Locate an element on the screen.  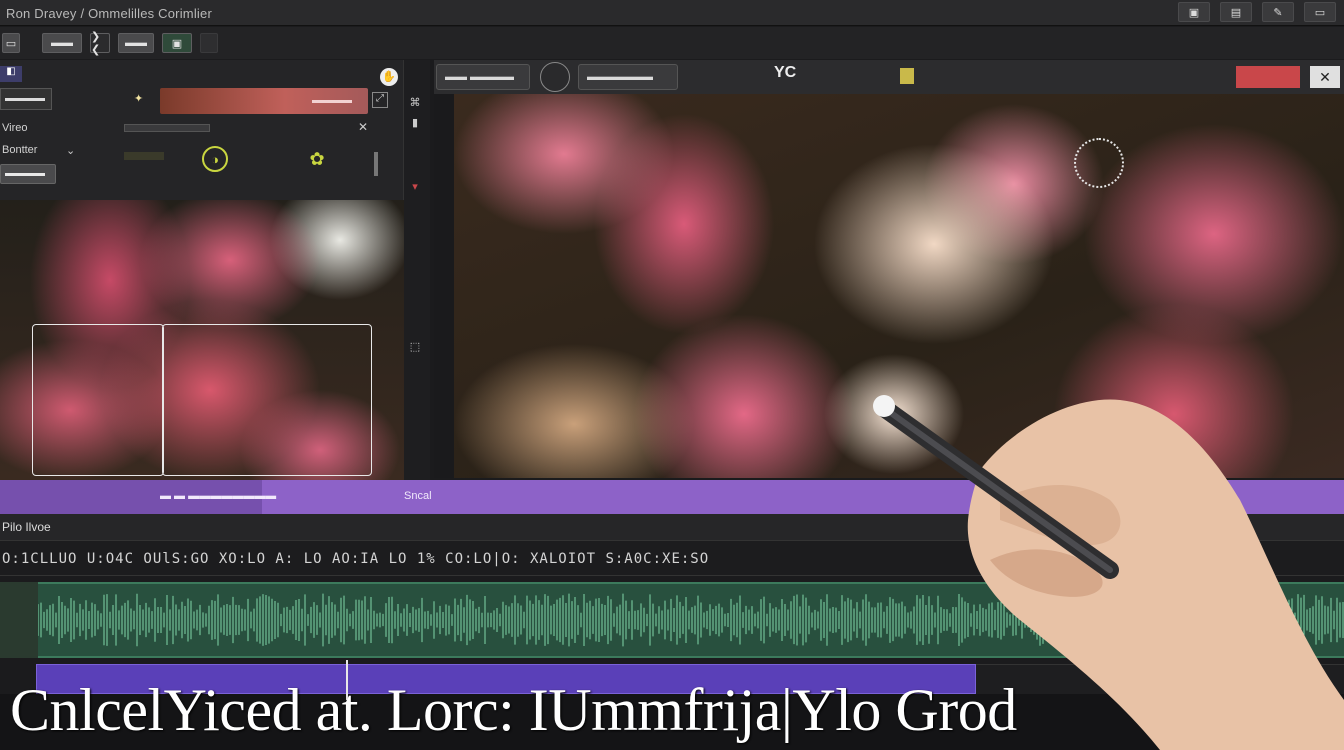
timeline-header: Pilo Ilvoe is located at coordinates (672, 527).